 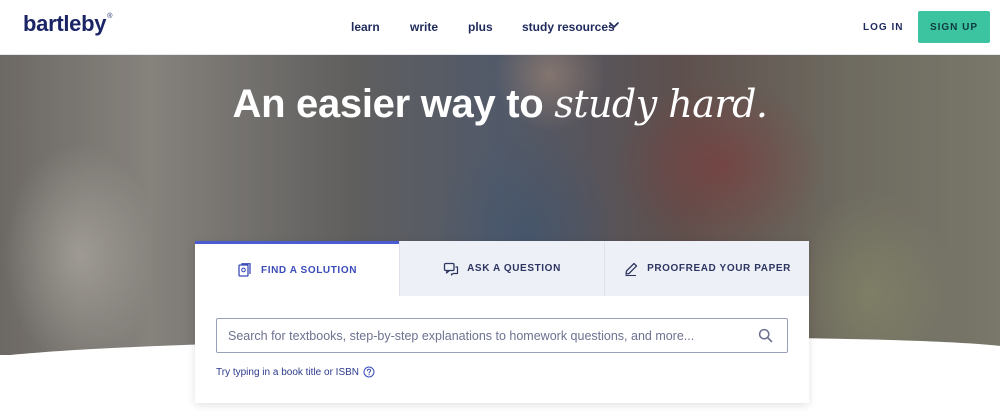 I want to click on hero-headline: An easier way to study hard., so click(x=500, y=104).